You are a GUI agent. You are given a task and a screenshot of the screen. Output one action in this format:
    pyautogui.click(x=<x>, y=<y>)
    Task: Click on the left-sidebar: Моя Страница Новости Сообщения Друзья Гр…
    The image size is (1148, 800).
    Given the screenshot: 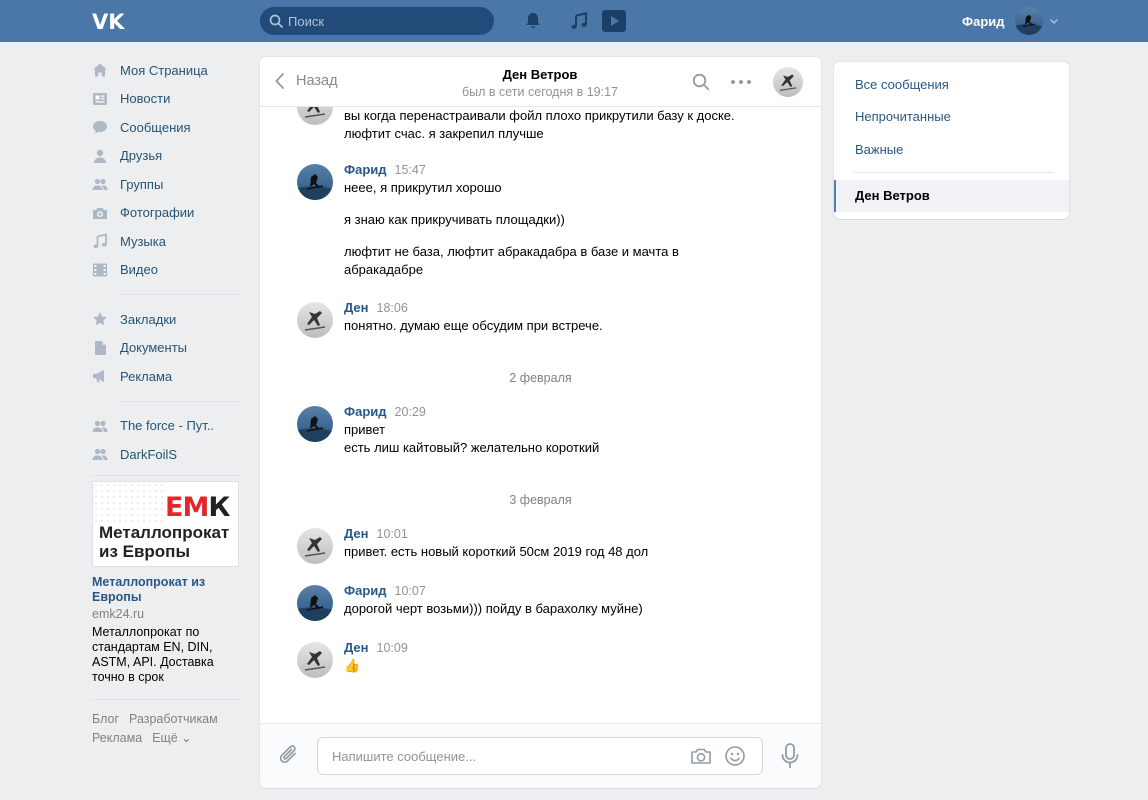 What is the action you would take?
    pyautogui.click(x=166, y=402)
    